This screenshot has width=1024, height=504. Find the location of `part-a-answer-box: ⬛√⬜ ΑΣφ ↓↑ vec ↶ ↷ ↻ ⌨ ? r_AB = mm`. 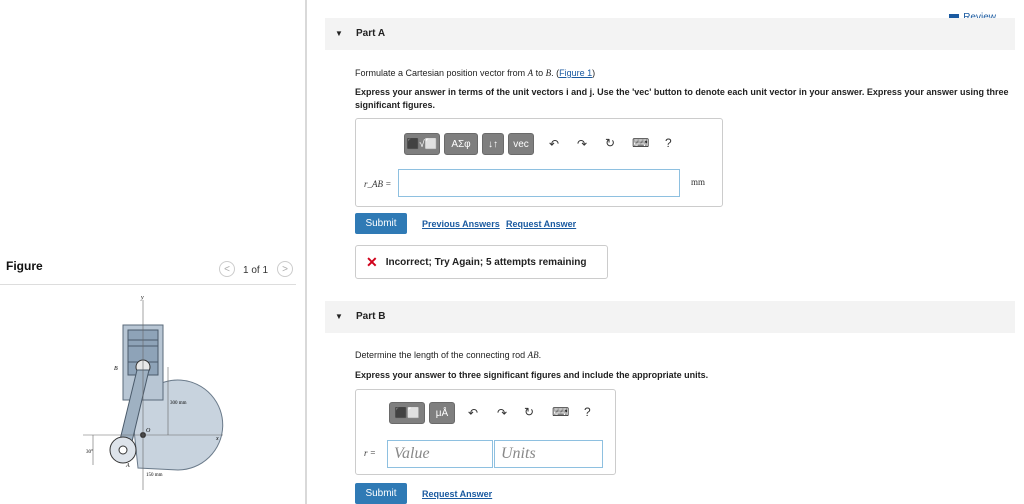

part-a-answer-box: ⬛√⬜ ΑΣφ ↓↑ vec ↶ ↷ ↻ ⌨ ? r_AB = mm is located at coordinates (539, 162).